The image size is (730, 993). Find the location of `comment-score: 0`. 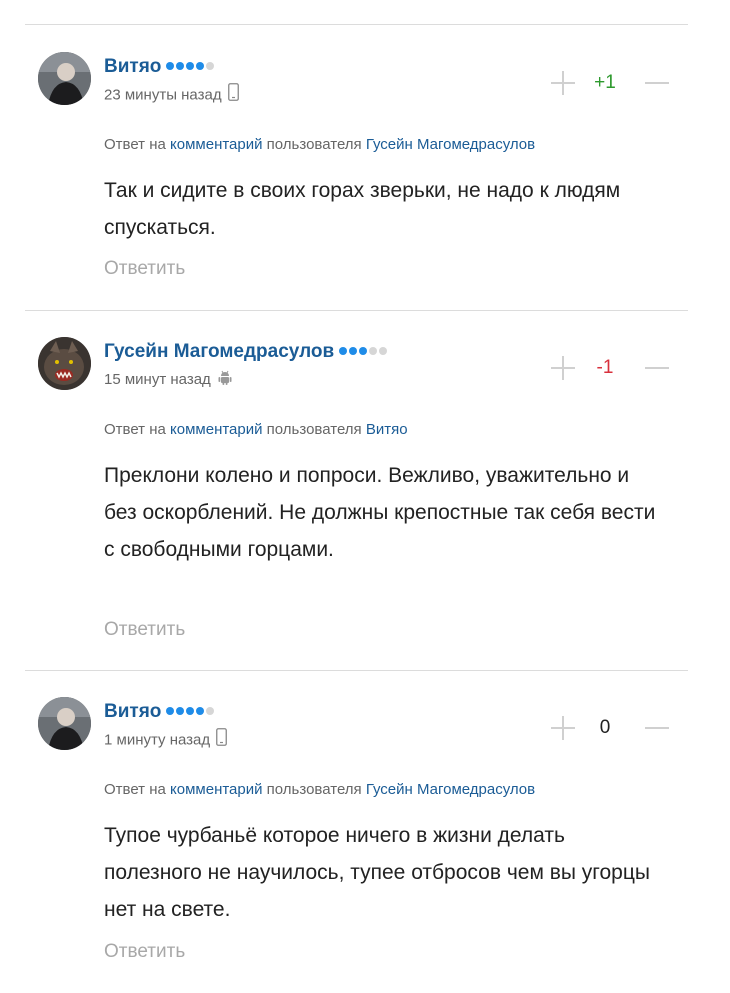

comment-score: 0 is located at coordinates (605, 727).